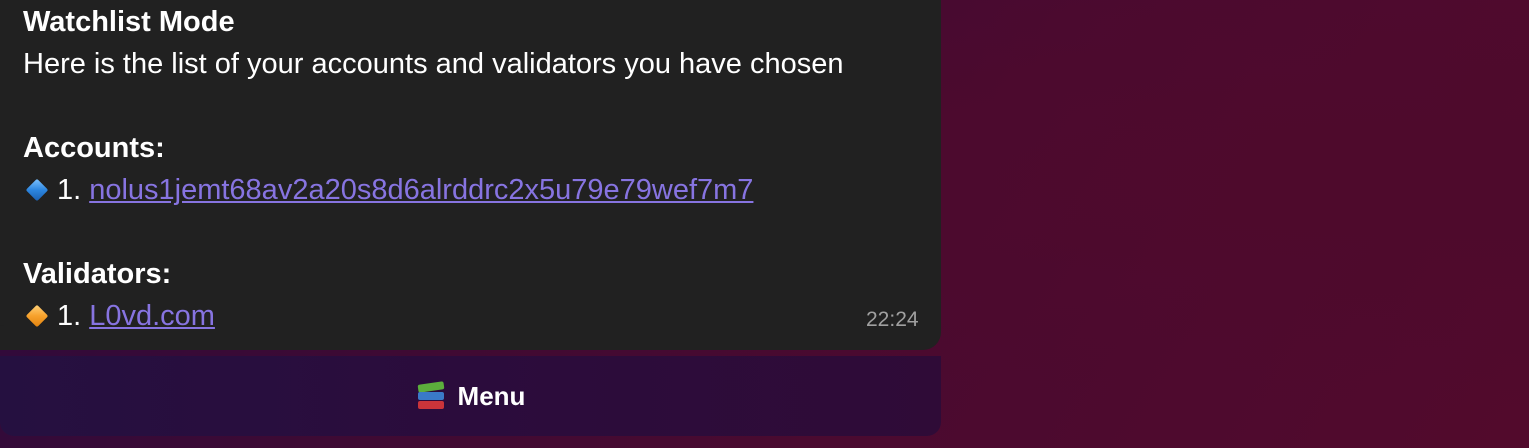 The image size is (1529, 448). What do you see at coordinates (97, 274) in the screenshot?
I see `validators-heading: Validators:` at bounding box center [97, 274].